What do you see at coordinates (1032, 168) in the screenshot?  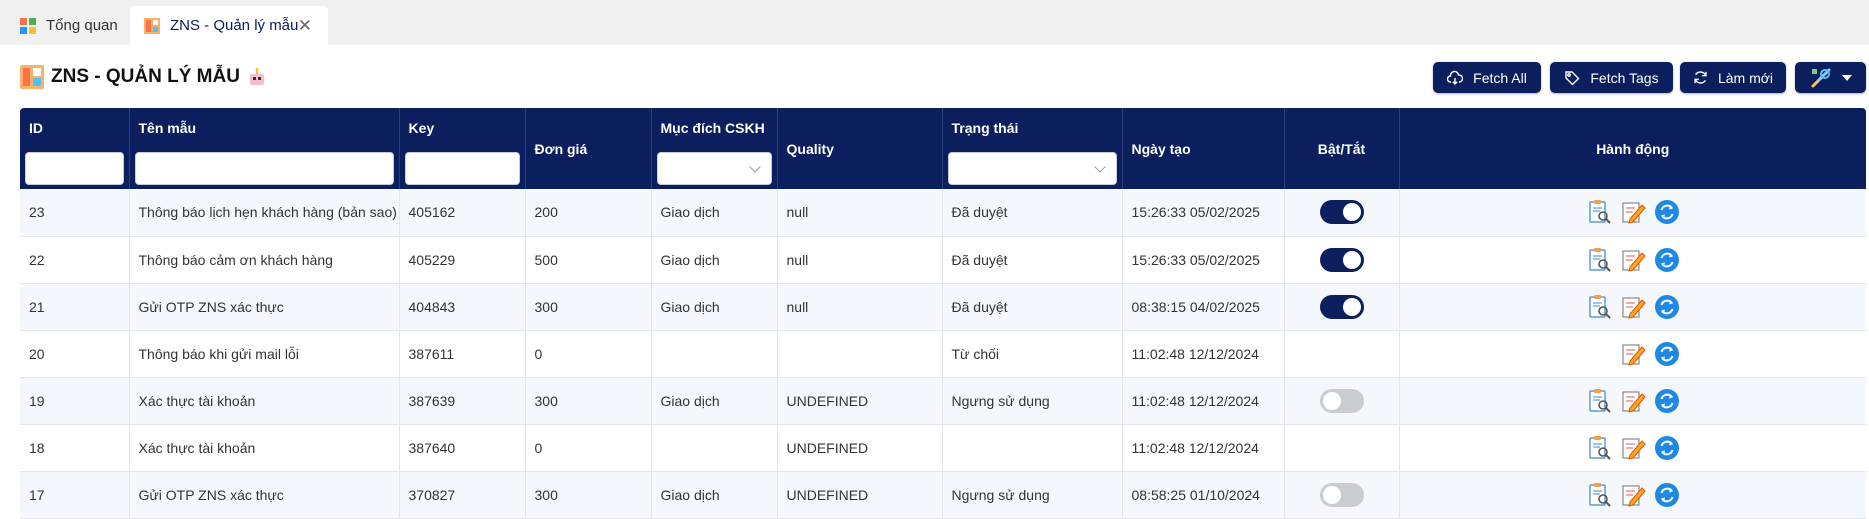 I see `status-filter-select` at bounding box center [1032, 168].